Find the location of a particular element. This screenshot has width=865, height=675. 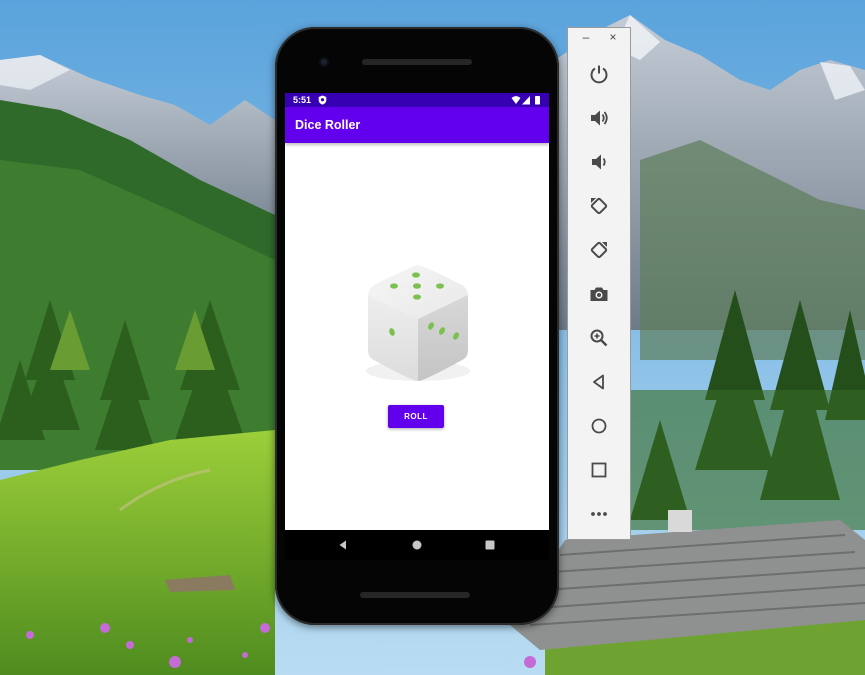

volume-up-button is located at coordinates (599, 118).